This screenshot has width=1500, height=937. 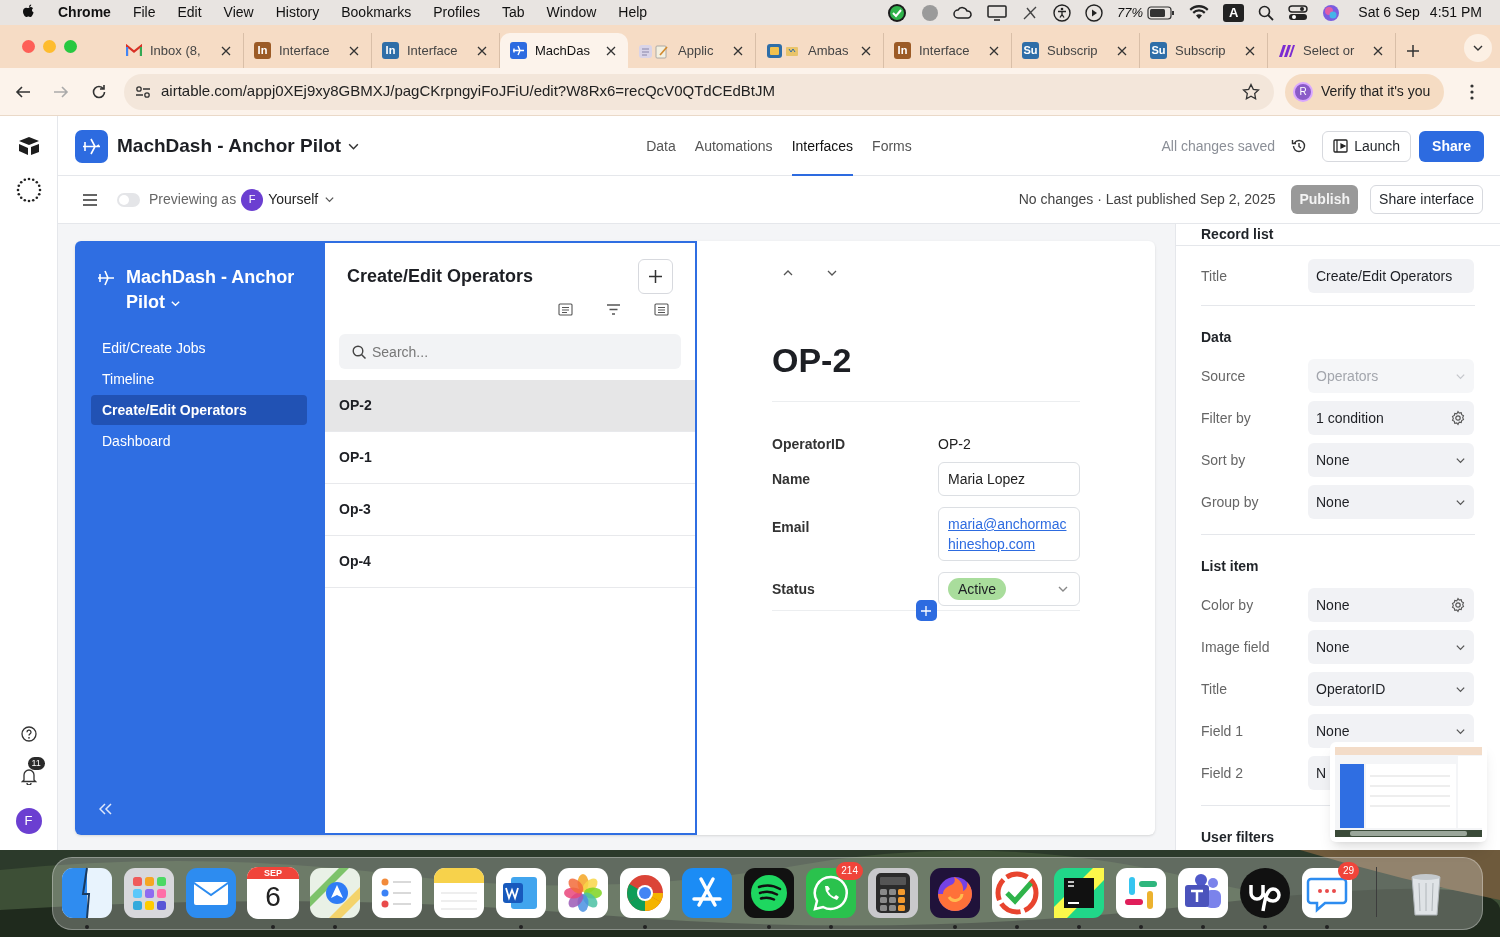 I want to click on menu-item: Profiles, so click(x=456, y=12).